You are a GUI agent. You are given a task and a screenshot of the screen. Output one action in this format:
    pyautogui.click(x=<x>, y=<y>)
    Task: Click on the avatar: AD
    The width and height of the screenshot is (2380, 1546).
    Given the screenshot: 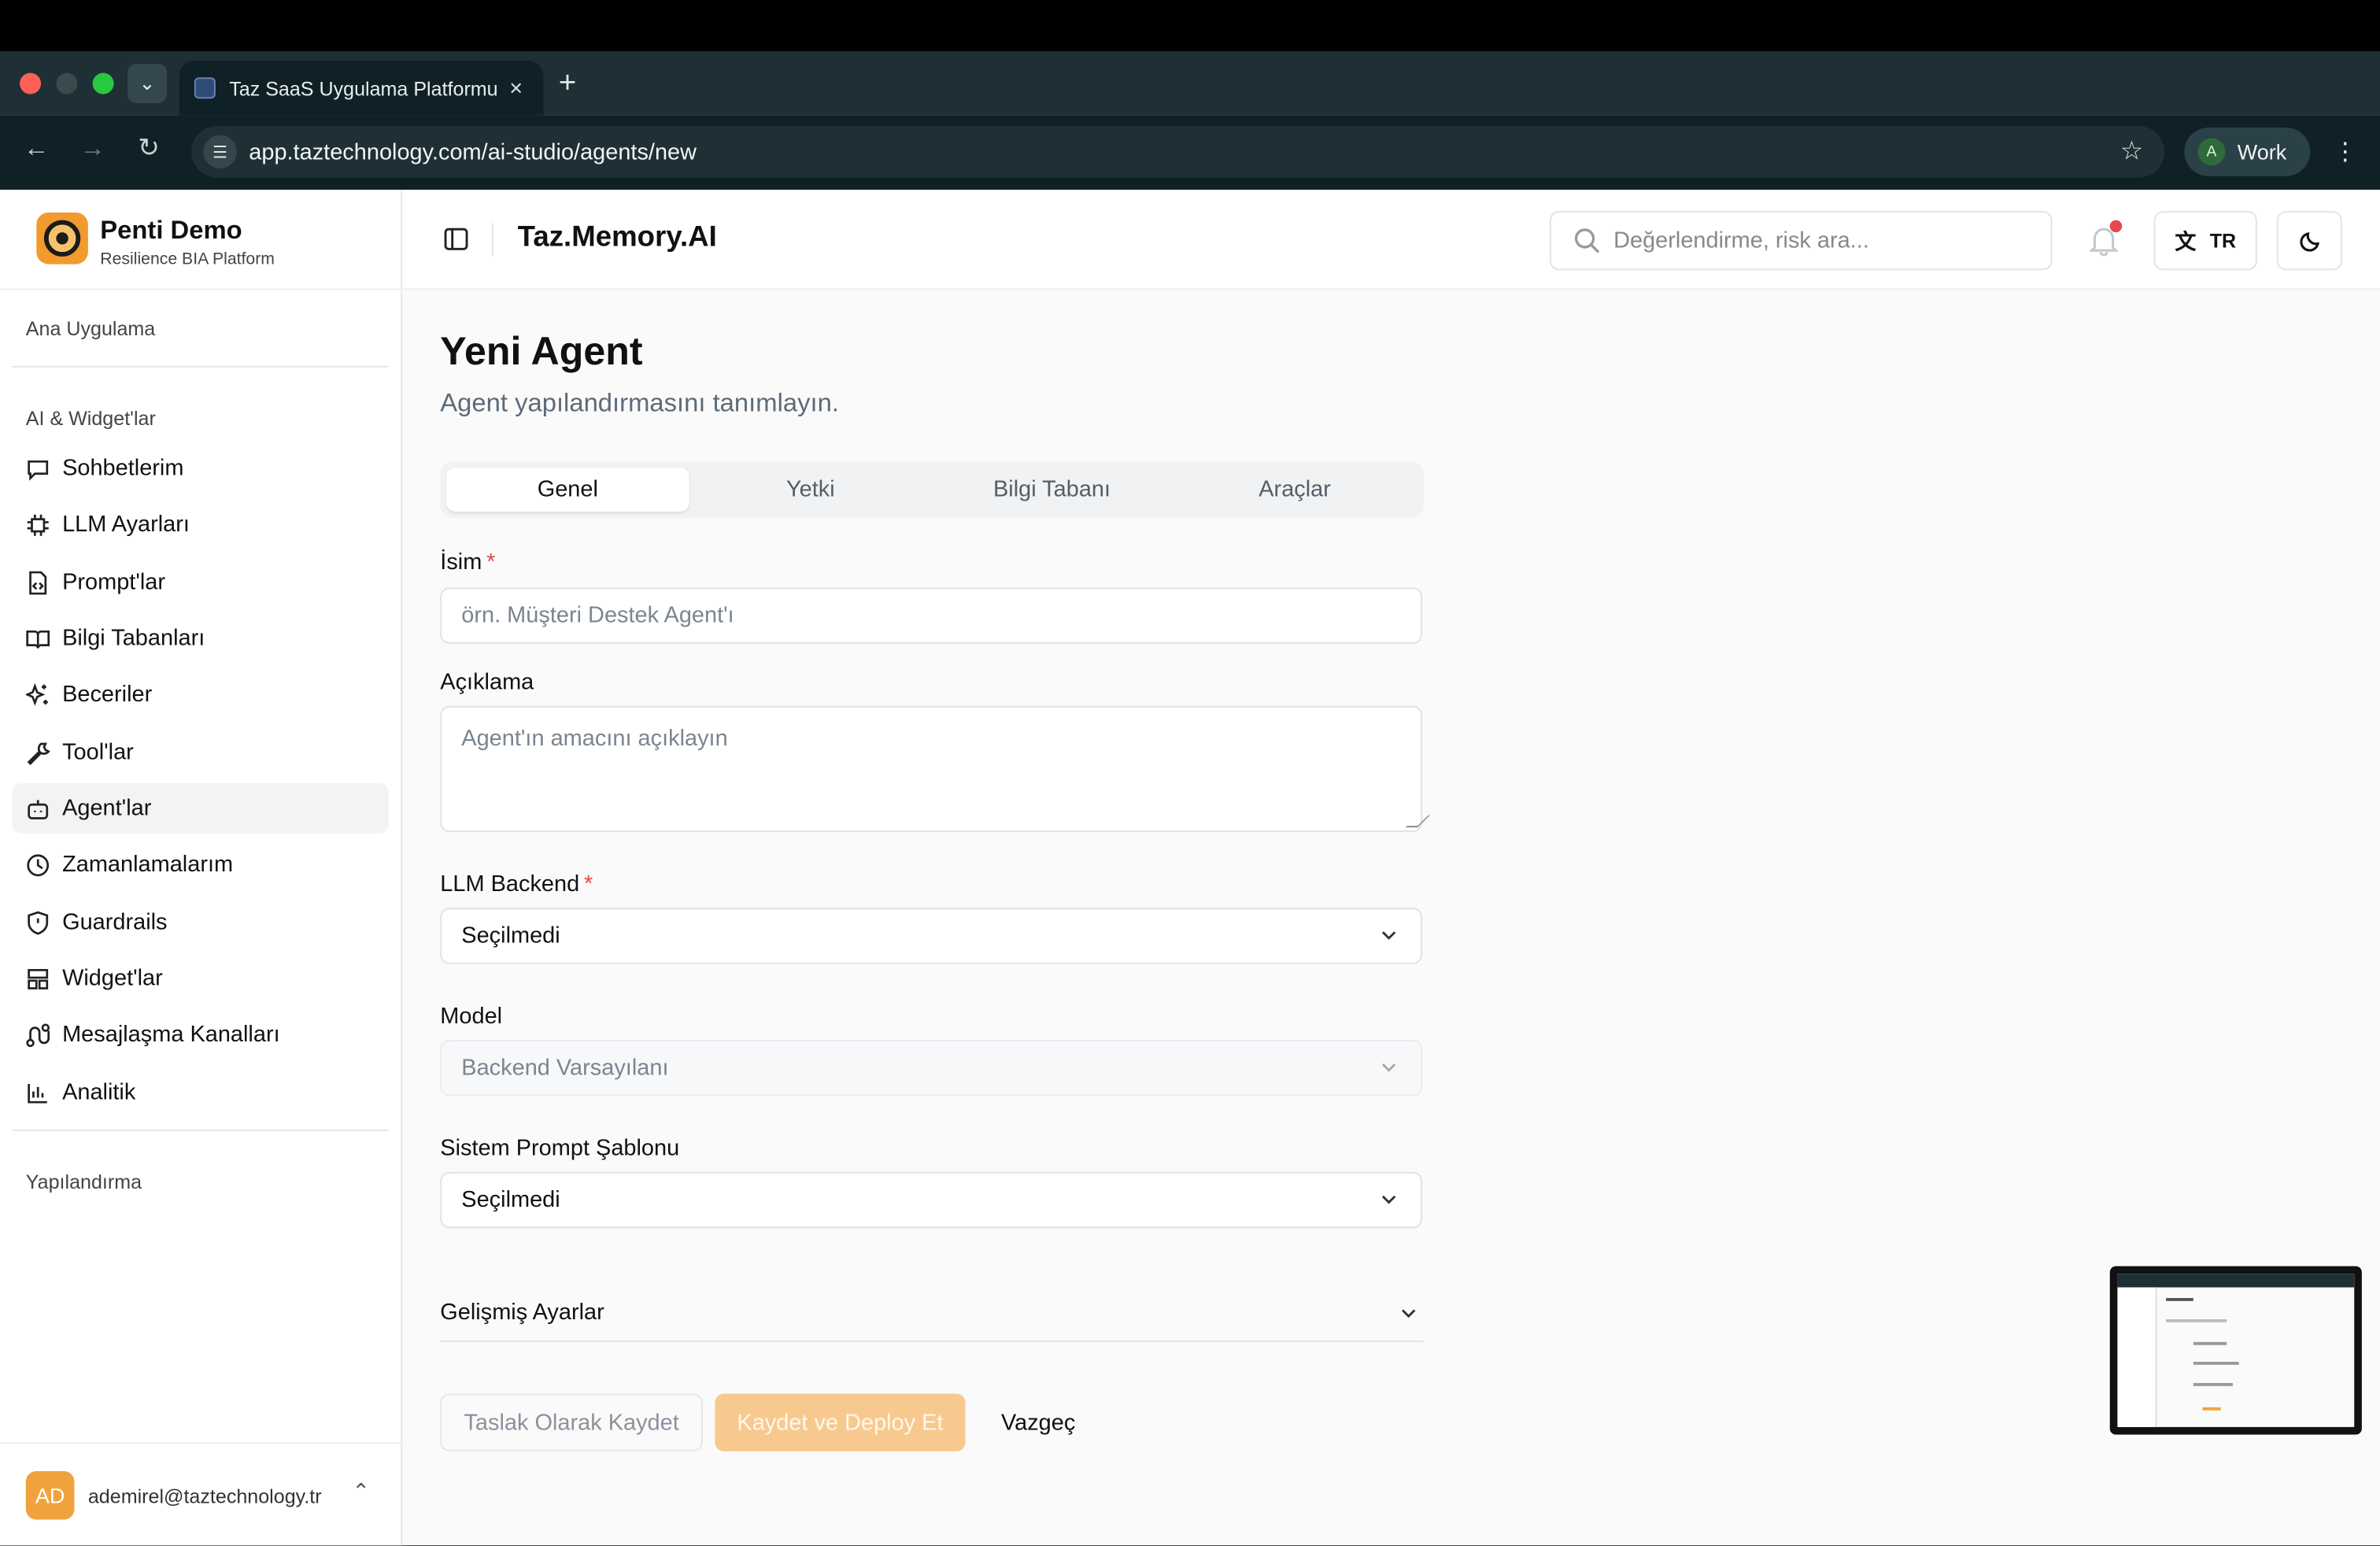 What is the action you would take?
    pyautogui.click(x=50, y=1495)
    